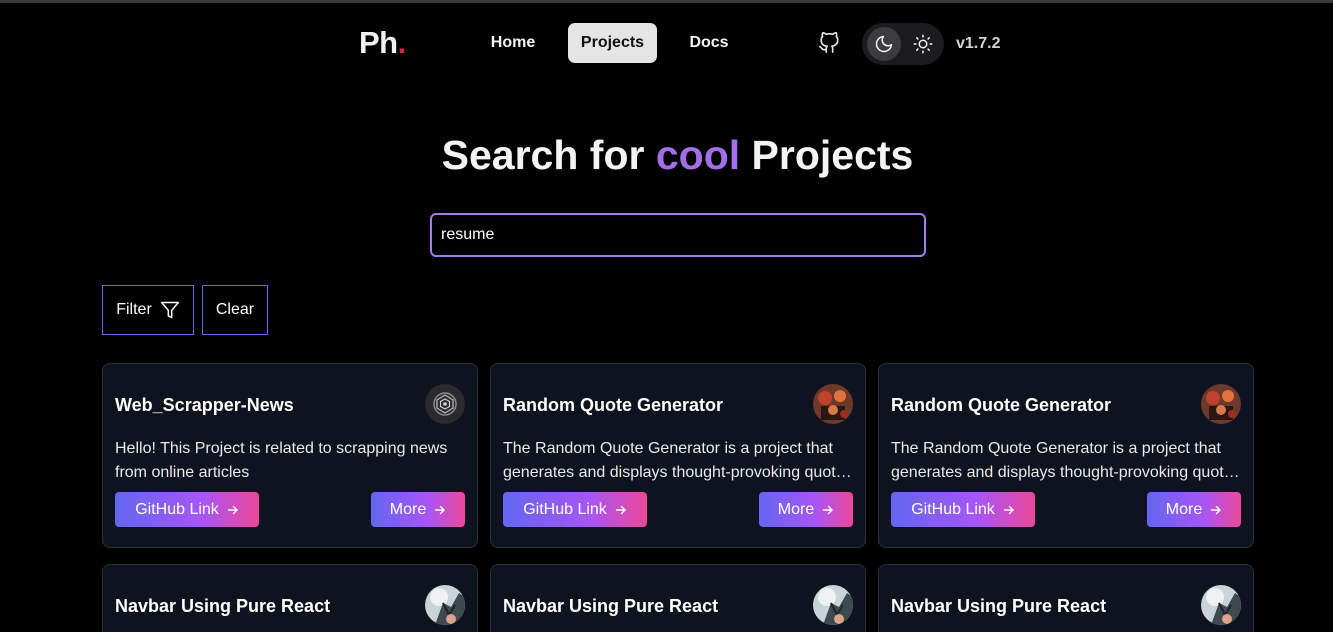 The width and height of the screenshot is (1333, 632). I want to click on nav-projects: Projects, so click(612, 43).